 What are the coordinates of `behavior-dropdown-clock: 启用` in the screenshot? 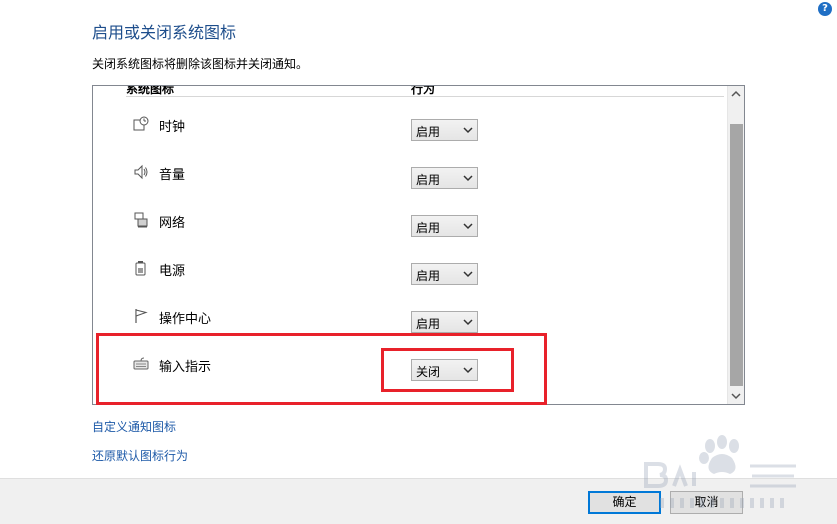 It's located at (444, 130).